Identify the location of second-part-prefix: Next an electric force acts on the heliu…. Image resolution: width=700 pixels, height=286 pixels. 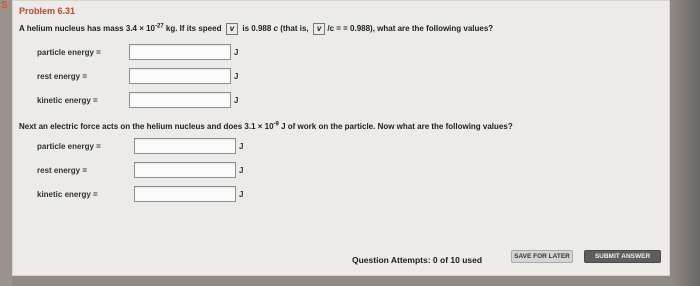
(146, 126).